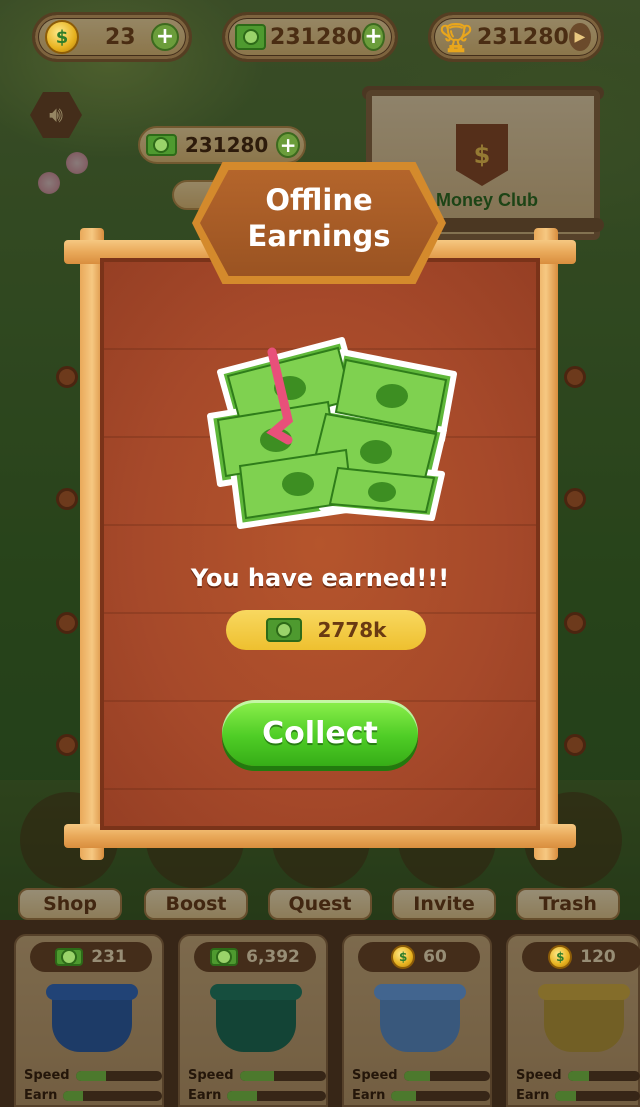  I want to click on cash-stack-icon, so click(332, 433).